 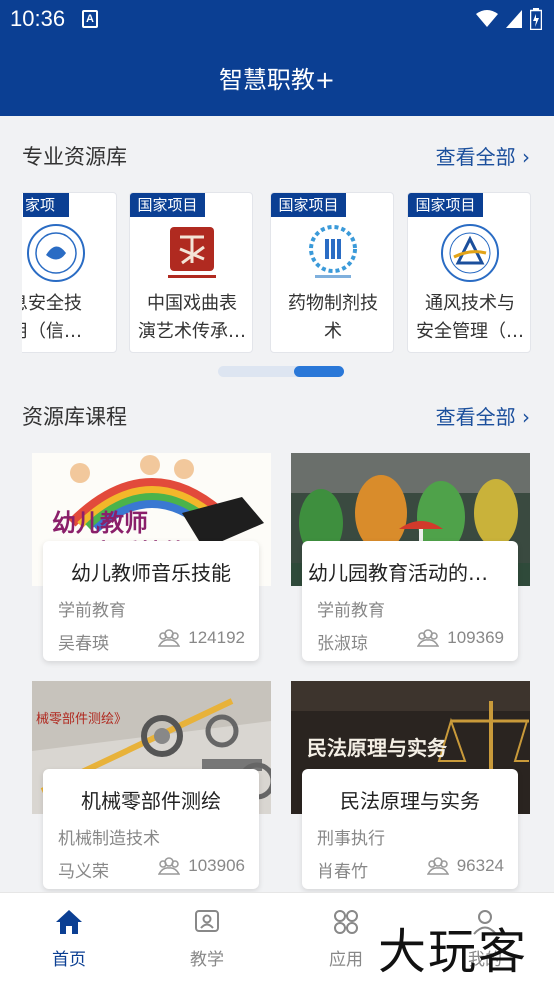 I want to click on battery-icon, so click(x=536, y=19).